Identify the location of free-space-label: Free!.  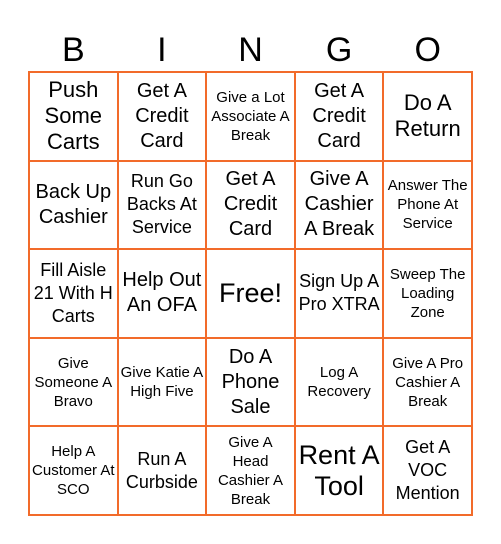
(250, 292).